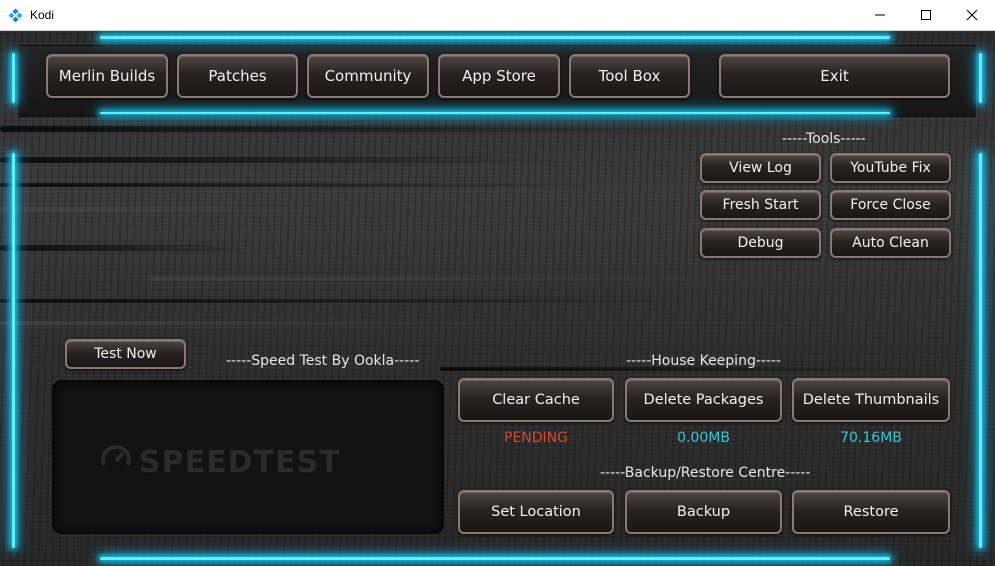 Image resolution: width=995 pixels, height=566 pixels. Describe the element at coordinates (704, 361) in the screenshot. I see `house-keeping-section-title: -----House Keeping-----` at that location.